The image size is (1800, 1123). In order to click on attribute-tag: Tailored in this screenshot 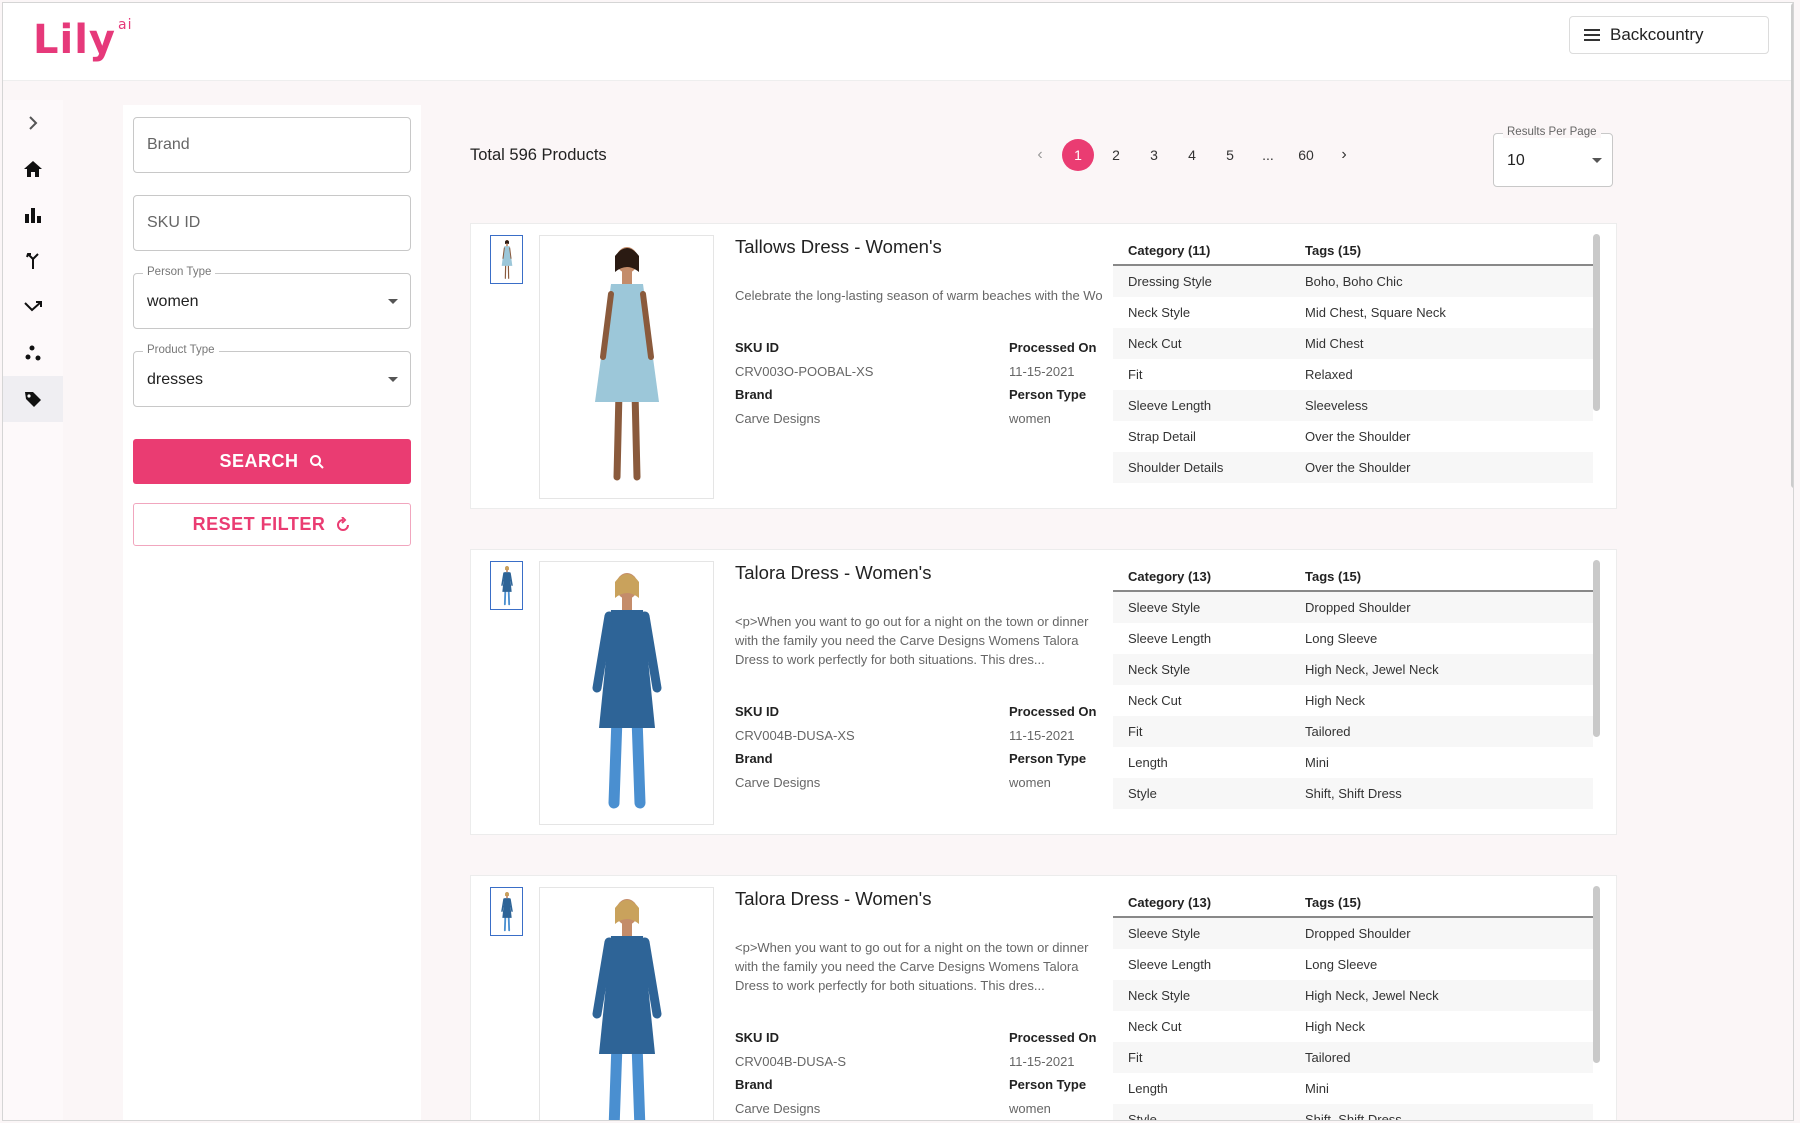, I will do `click(1328, 1057)`.